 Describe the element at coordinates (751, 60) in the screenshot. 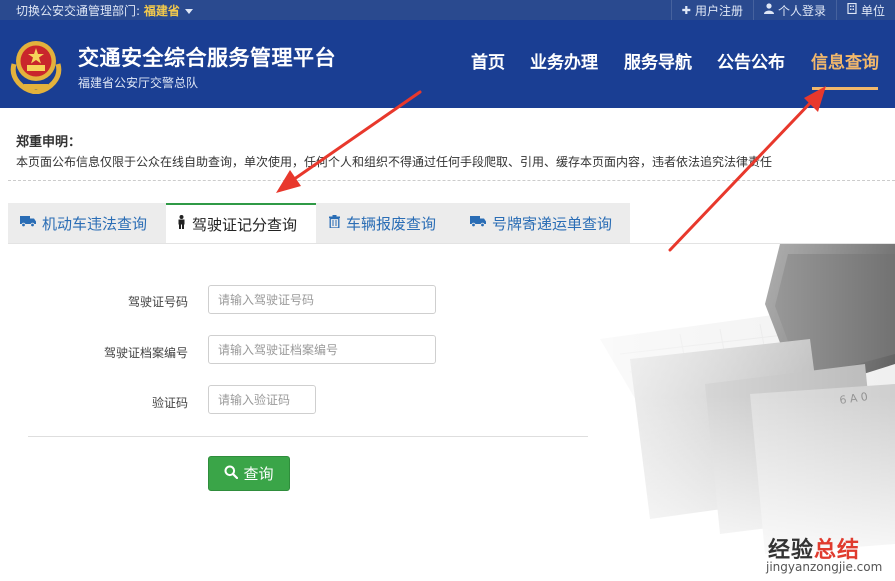

I see `nav-announcements: 公告公布` at that location.